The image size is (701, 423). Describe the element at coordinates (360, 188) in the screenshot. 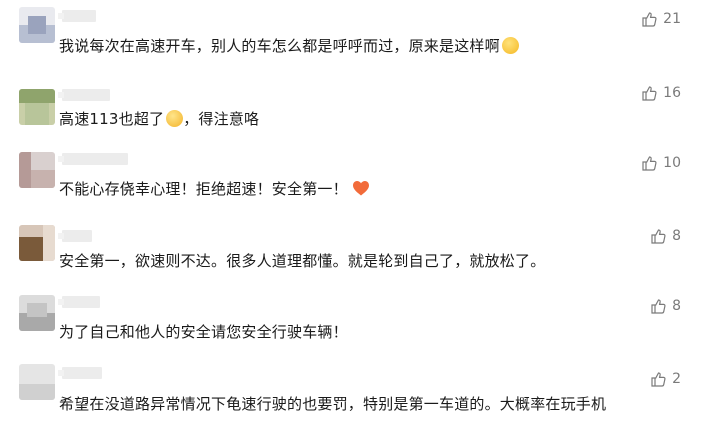

I see `heart-emoji` at that location.